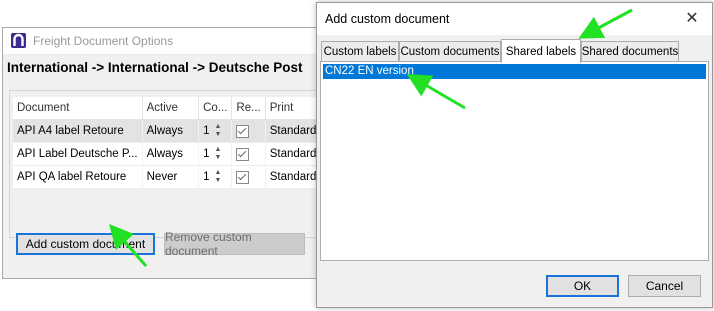 This screenshot has height=311, width=714. What do you see at coordinates (85, 244) in the screenshot?
I see `add-custom-document-button: Add custom document` at bounding box center [85, 244].